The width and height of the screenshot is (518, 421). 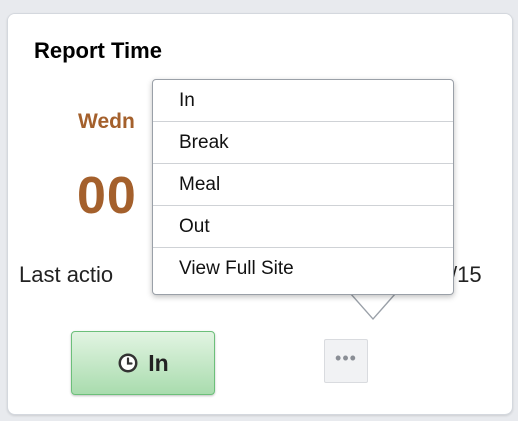 What do you see at coordinates (346, 358) in the screenshot?
I see `ellipsis-icon: •••` at bounding box center [346, 358].